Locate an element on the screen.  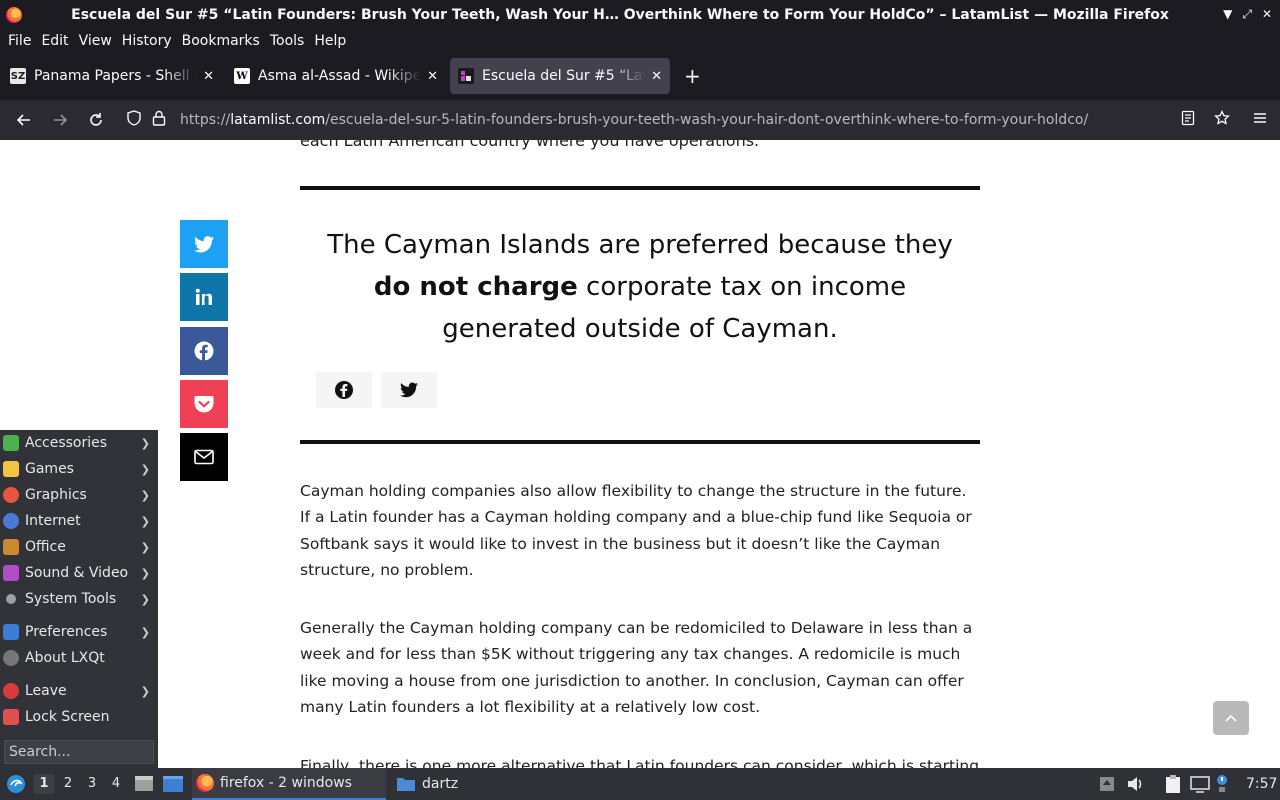
pocket-icon is located at coordinates (204, 404).